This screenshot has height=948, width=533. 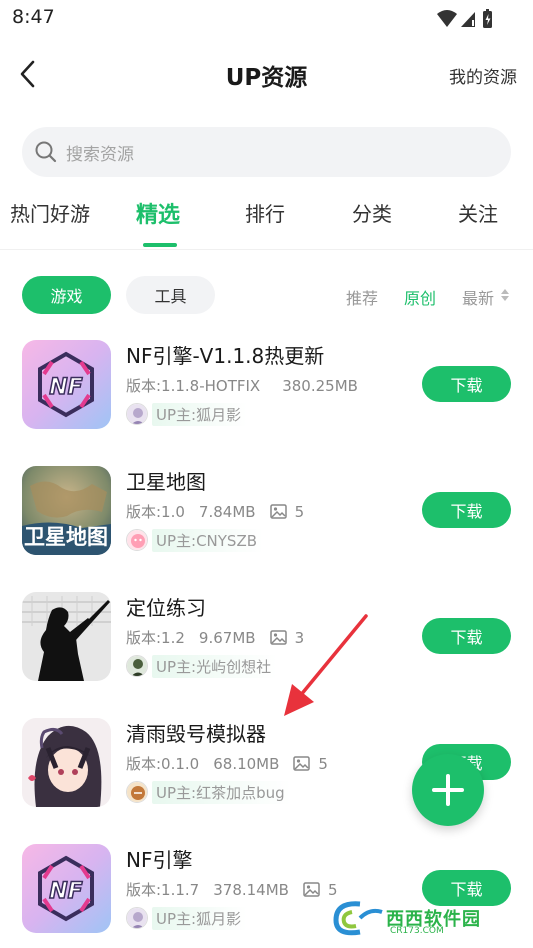 I want to click on tab-hot-games: 热门好游, so click(x=50, y=212).